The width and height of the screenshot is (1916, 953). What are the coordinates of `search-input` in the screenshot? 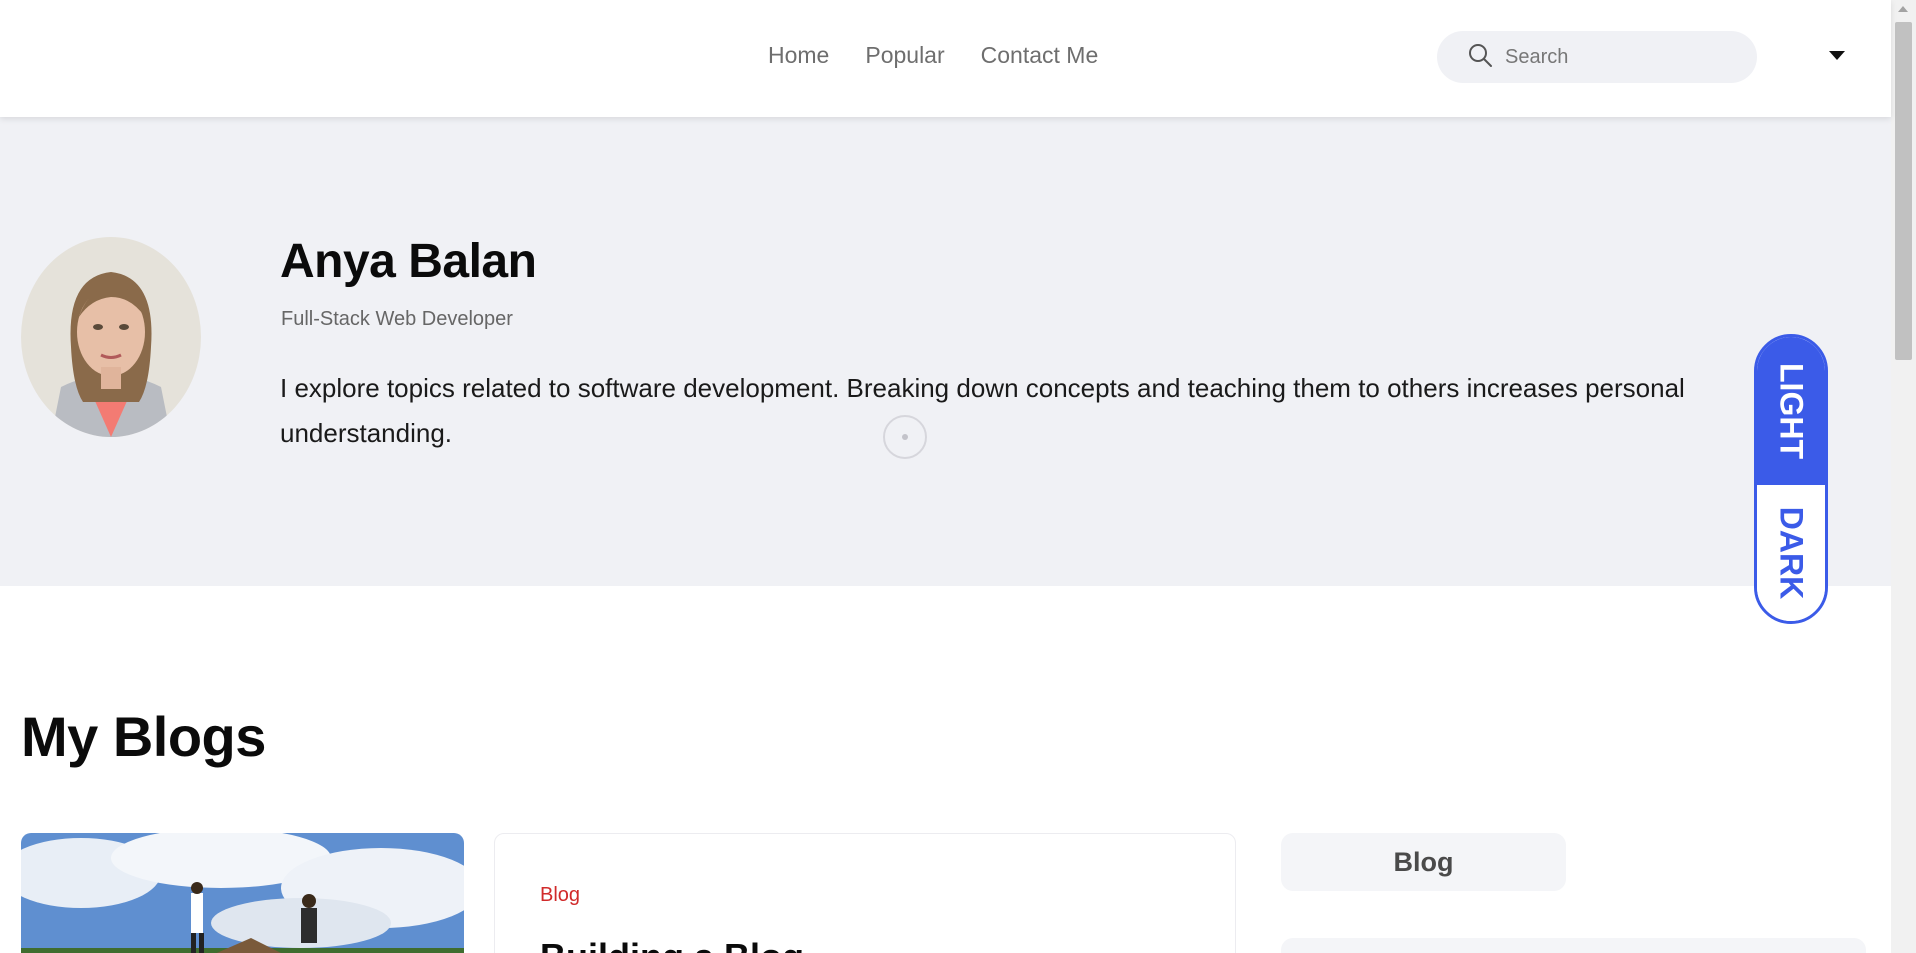 It's located at (1620, 57).